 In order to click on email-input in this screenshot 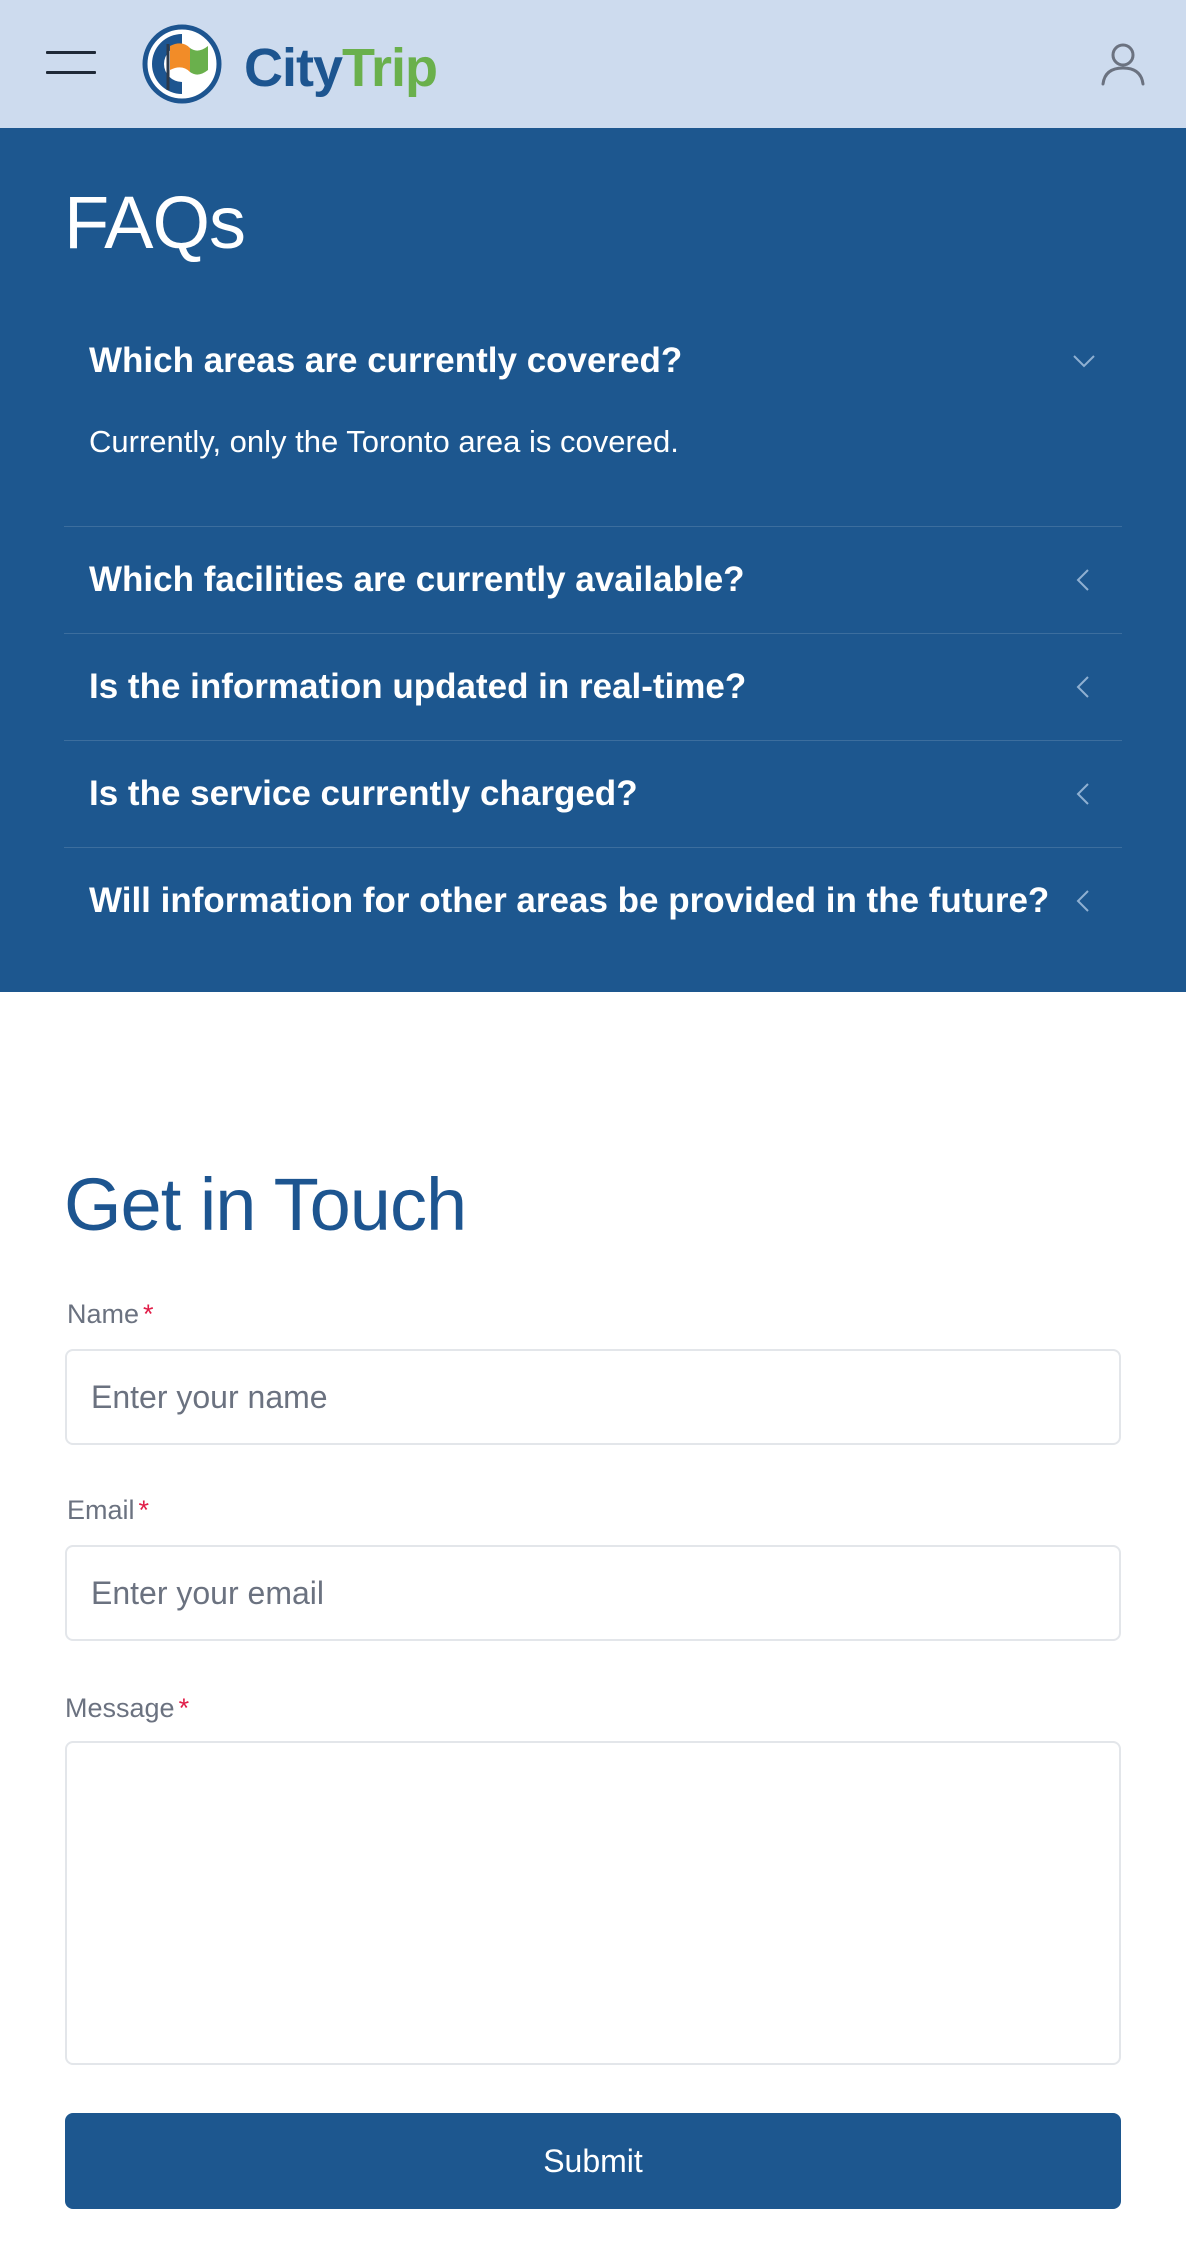, I will do `click(593, 1593)`.